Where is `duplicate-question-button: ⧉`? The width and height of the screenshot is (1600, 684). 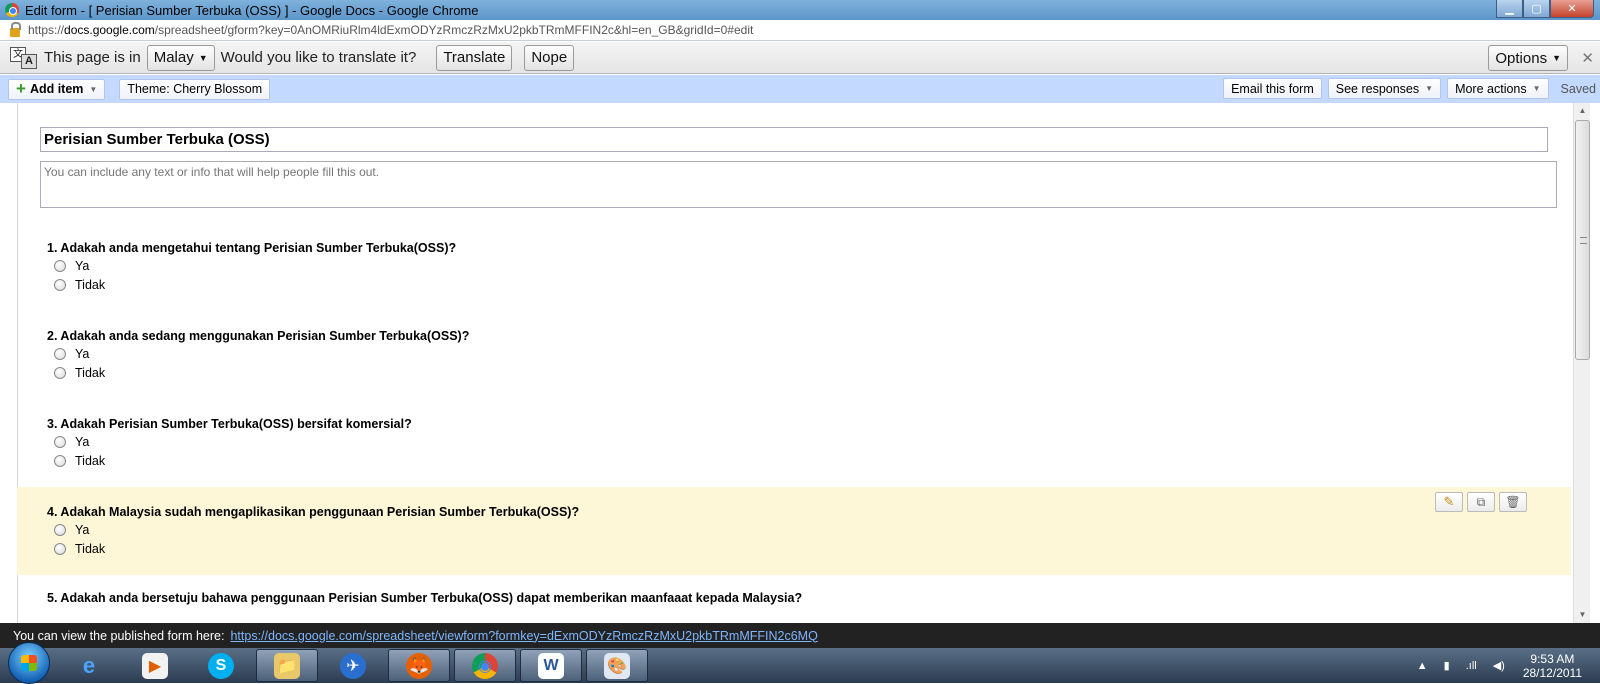 duplicate-question-button: ⧉ is located at coordinates (1481, 502).